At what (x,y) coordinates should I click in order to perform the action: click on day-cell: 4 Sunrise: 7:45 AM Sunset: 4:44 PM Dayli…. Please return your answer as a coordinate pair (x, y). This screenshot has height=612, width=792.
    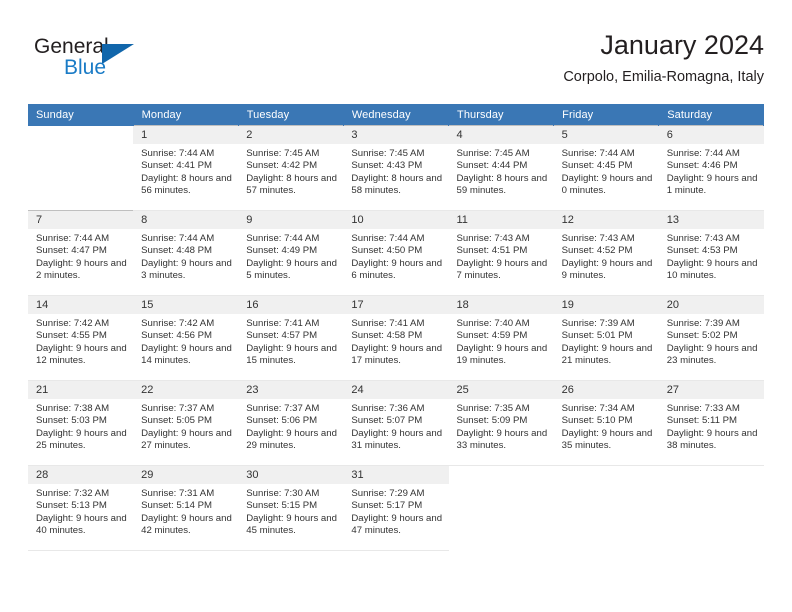
    Looking at the image, I should click on (501, 168).